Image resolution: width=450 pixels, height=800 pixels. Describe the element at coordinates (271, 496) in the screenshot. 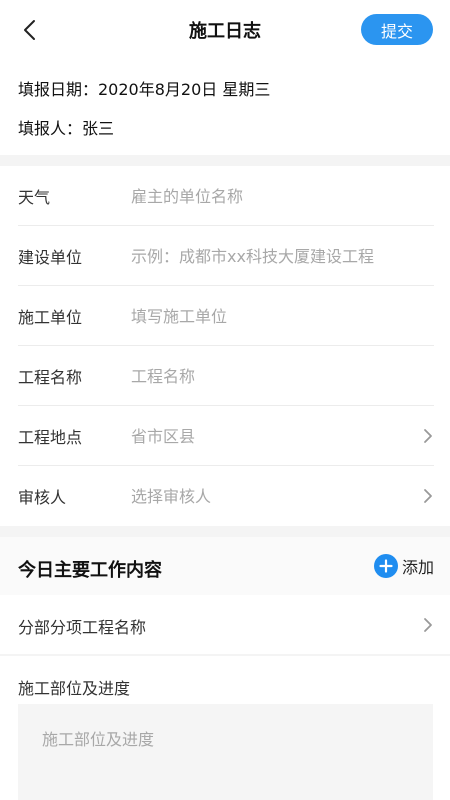

I see `reviewer-picker` at that location.